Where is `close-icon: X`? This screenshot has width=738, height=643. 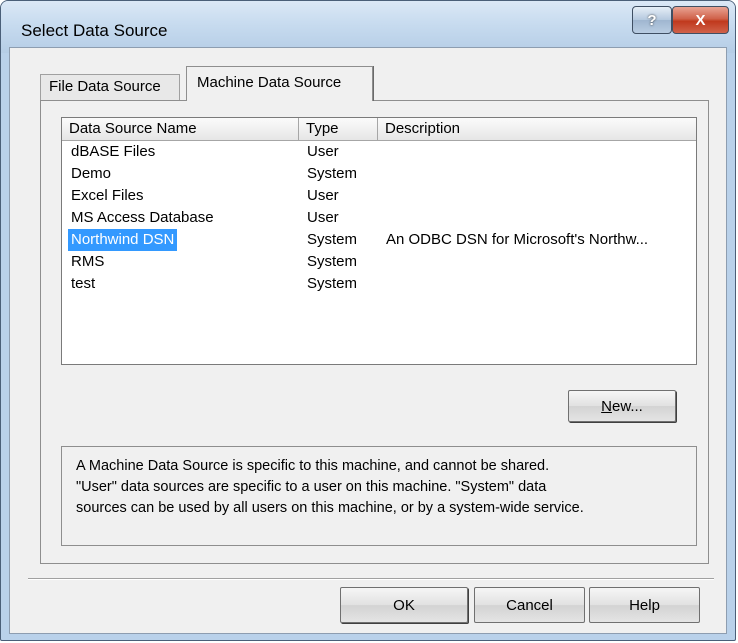 close-icon: X is located at coordinates (700, 20).